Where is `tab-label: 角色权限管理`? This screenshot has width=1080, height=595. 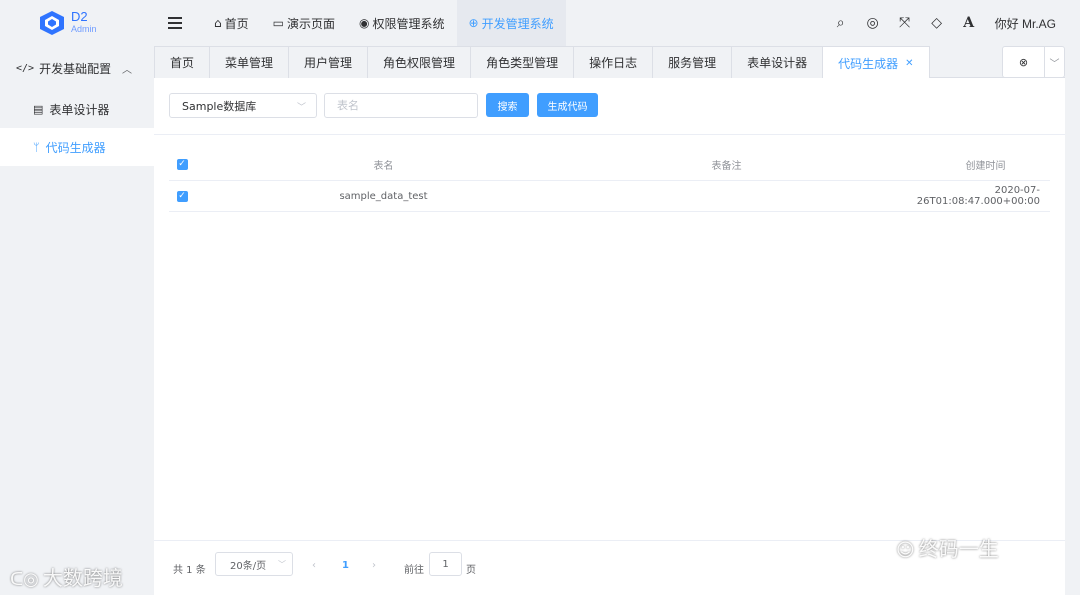 tab-label: 角色权限管理 is located at coordinates (419, 63).